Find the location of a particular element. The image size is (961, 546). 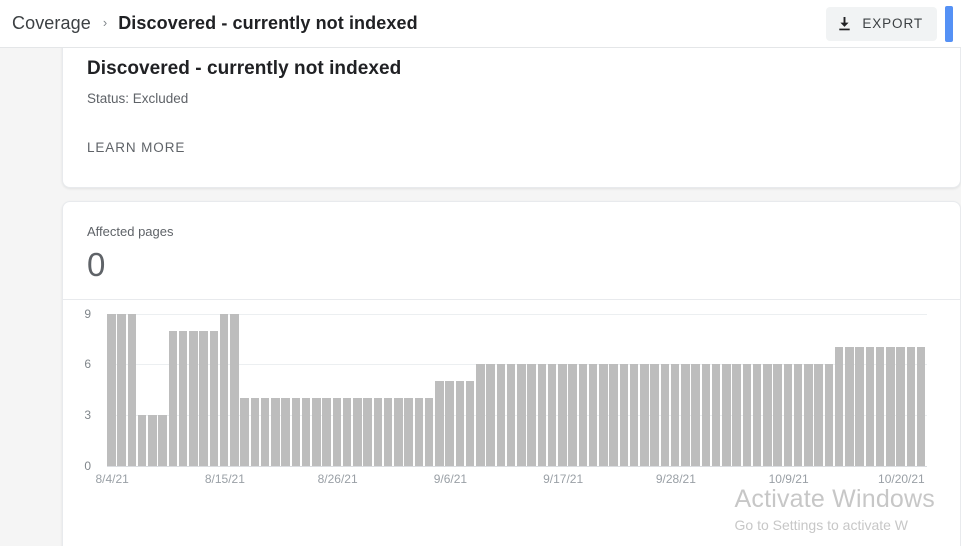

chevron-right-icon: › is located at coordinates (105, 22).